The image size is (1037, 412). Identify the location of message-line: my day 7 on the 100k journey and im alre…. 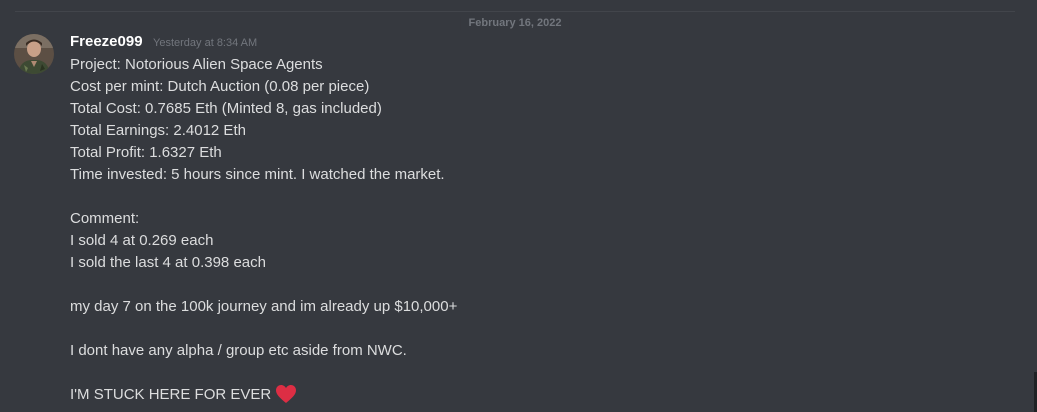
(264, 306).